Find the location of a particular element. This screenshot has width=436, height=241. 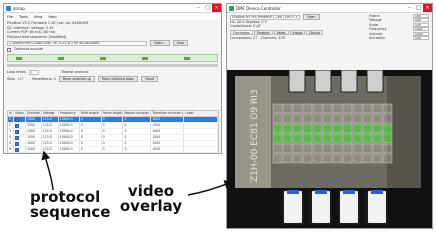

video-overlay-annotation: video overlay is located at coordinates (151, 199).